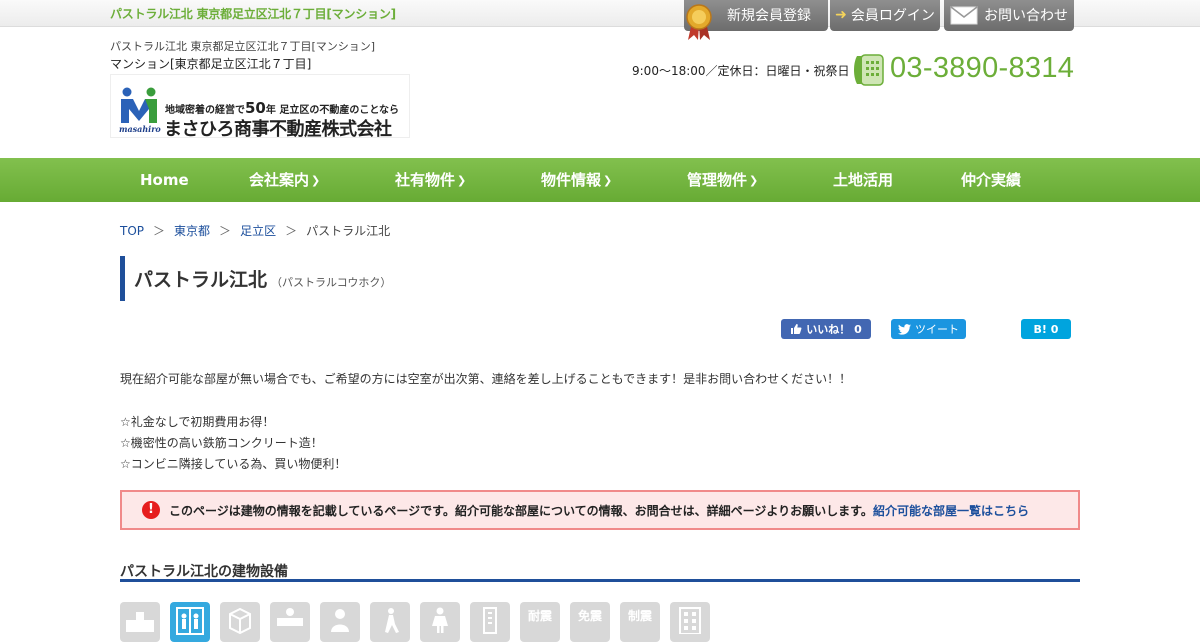  Describe the element at coordinates (211, 64) in the screenshot. I see `header-property-type: マンション[東京都足立区江北７丁目]` at that location.